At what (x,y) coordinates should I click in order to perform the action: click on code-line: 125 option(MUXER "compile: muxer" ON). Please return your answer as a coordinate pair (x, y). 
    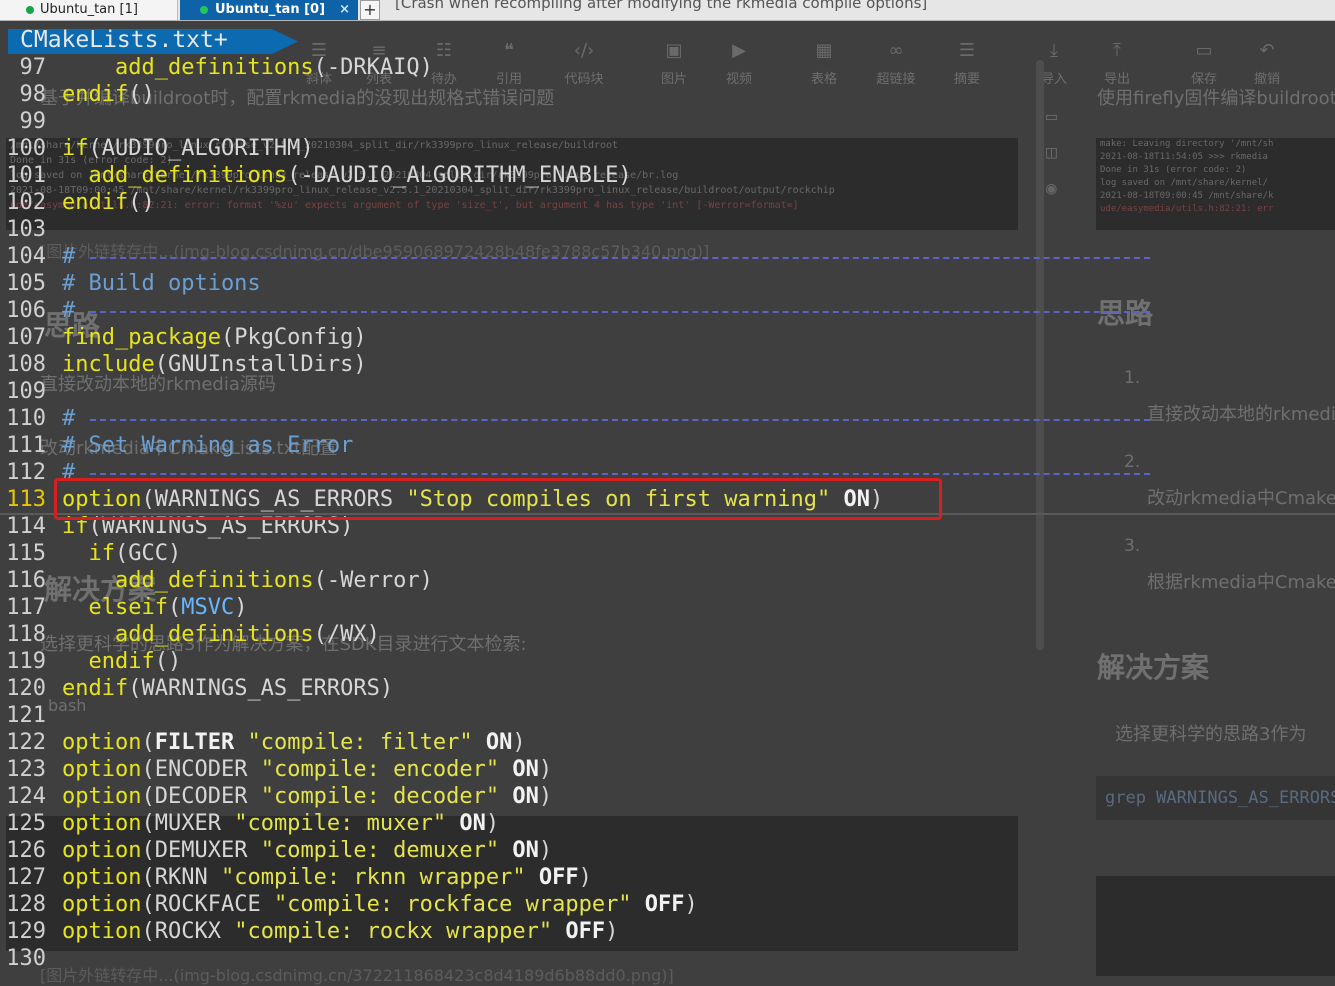
    Looking at the image, I should click on (249, 823).